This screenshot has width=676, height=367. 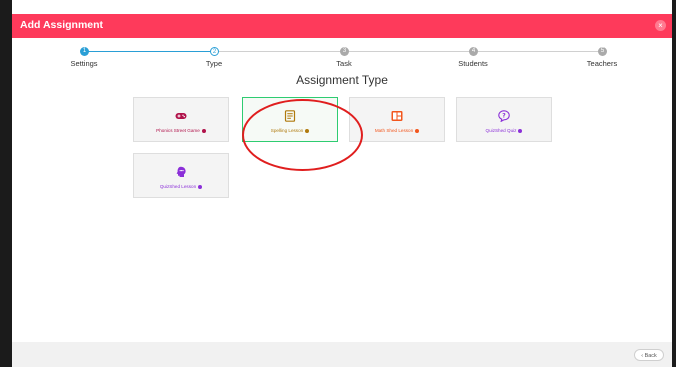 What do you see at coordinates (178, 130) in the screenshot?
I see `card-label-text: Phonics Street Game` at bounding box center [178, 130].